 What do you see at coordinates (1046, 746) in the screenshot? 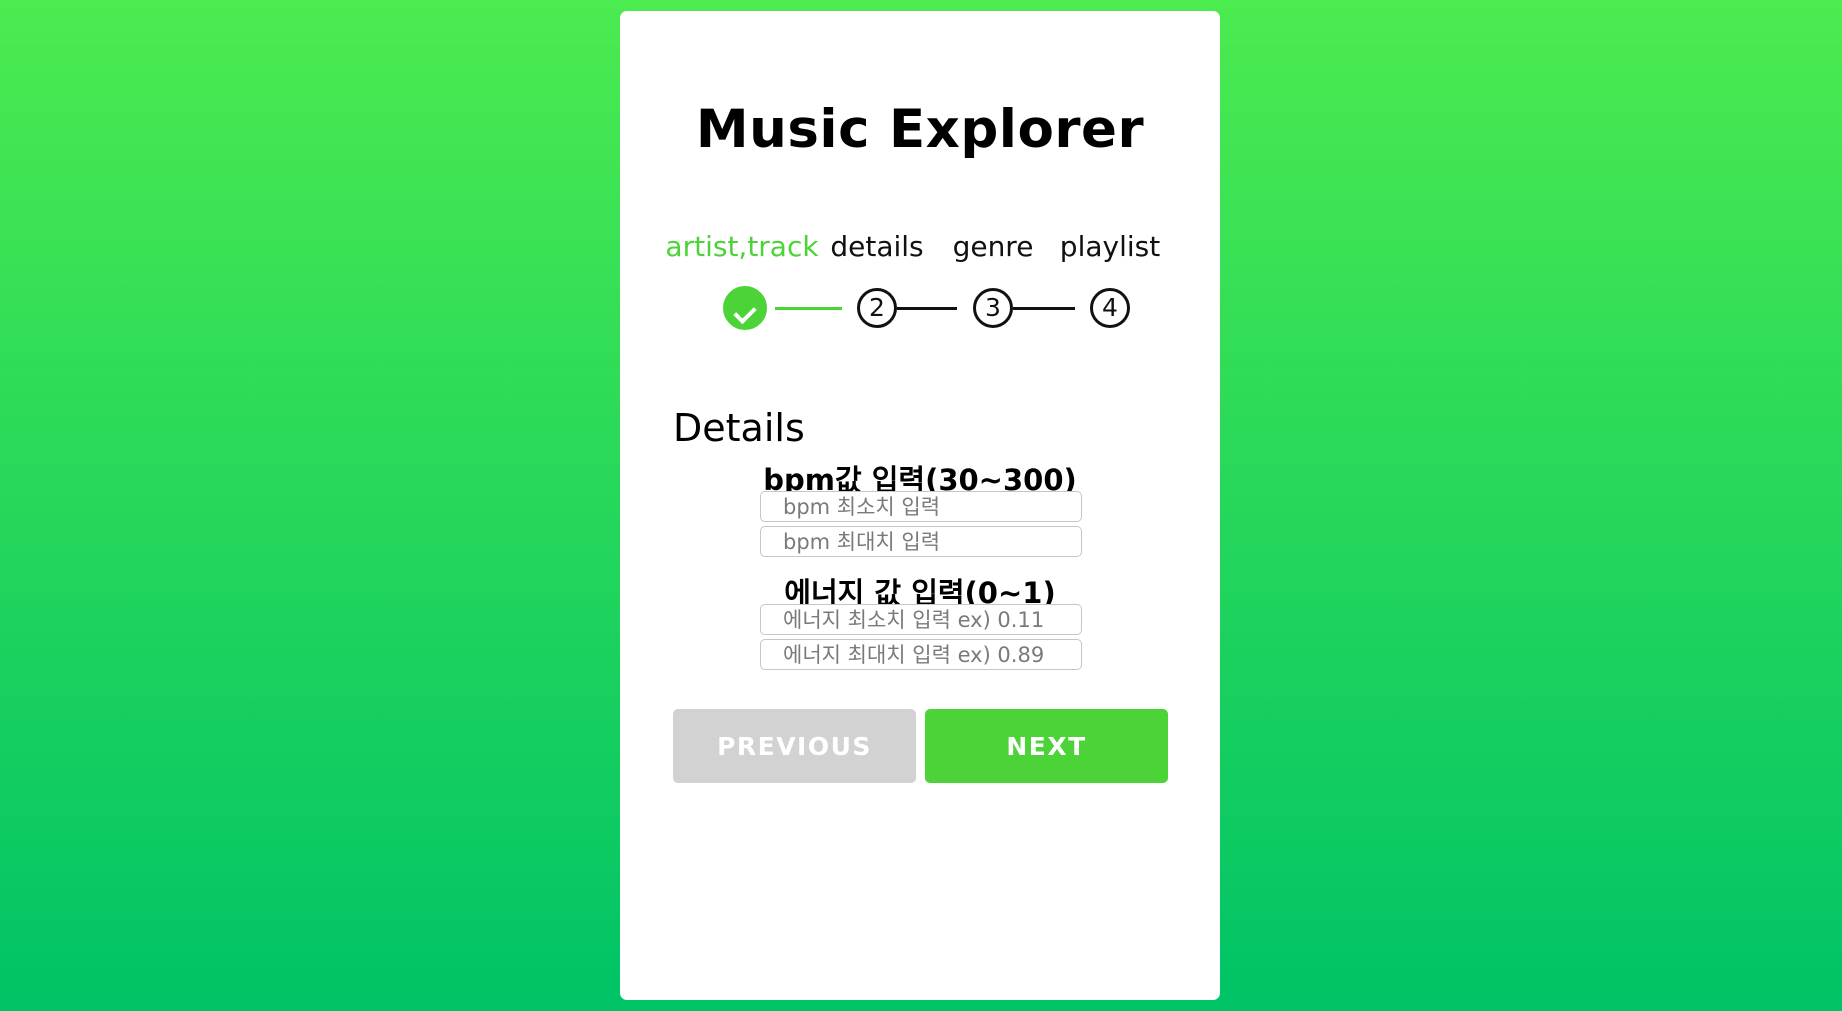
I see `next-button: NEXT` at bounding box center [1046, 746].